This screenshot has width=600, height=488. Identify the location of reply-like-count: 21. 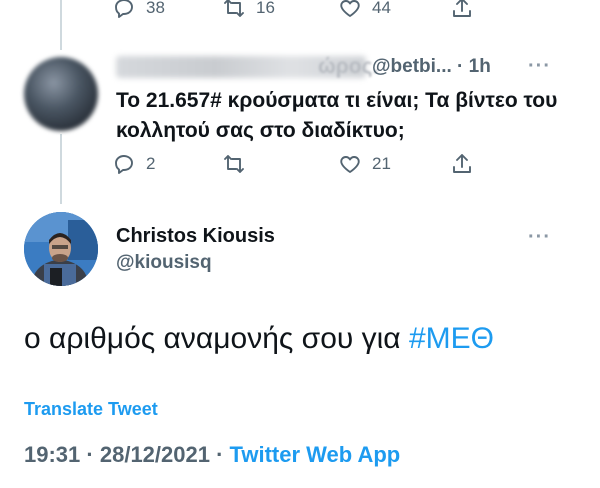
(381, 163).